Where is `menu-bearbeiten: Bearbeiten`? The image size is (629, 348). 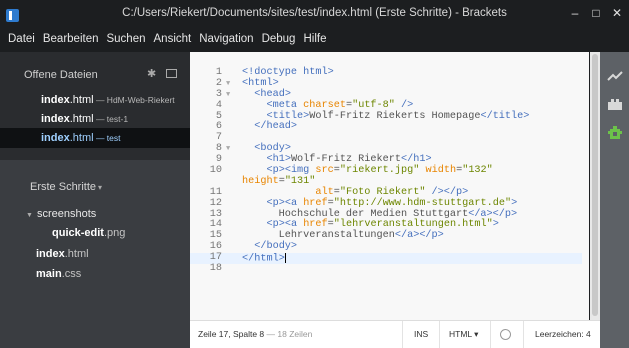
menu-bearbeiten: Bearbeiten is located at coordinates (71, 41).